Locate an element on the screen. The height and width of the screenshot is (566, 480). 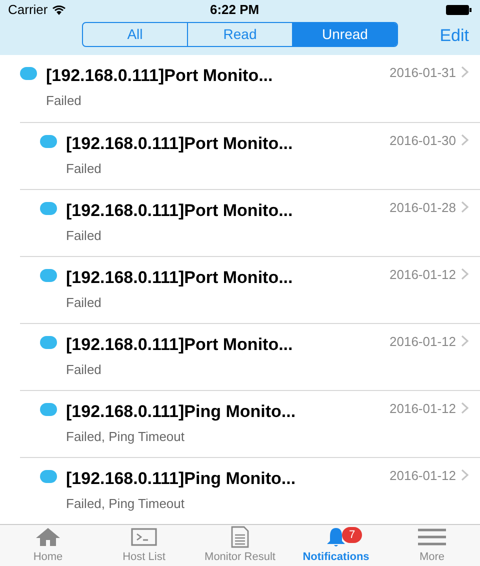
notification-row: [192.168.0.111]Port Monito... 2016-01-28 Failed is located at coordinates (250, 222).